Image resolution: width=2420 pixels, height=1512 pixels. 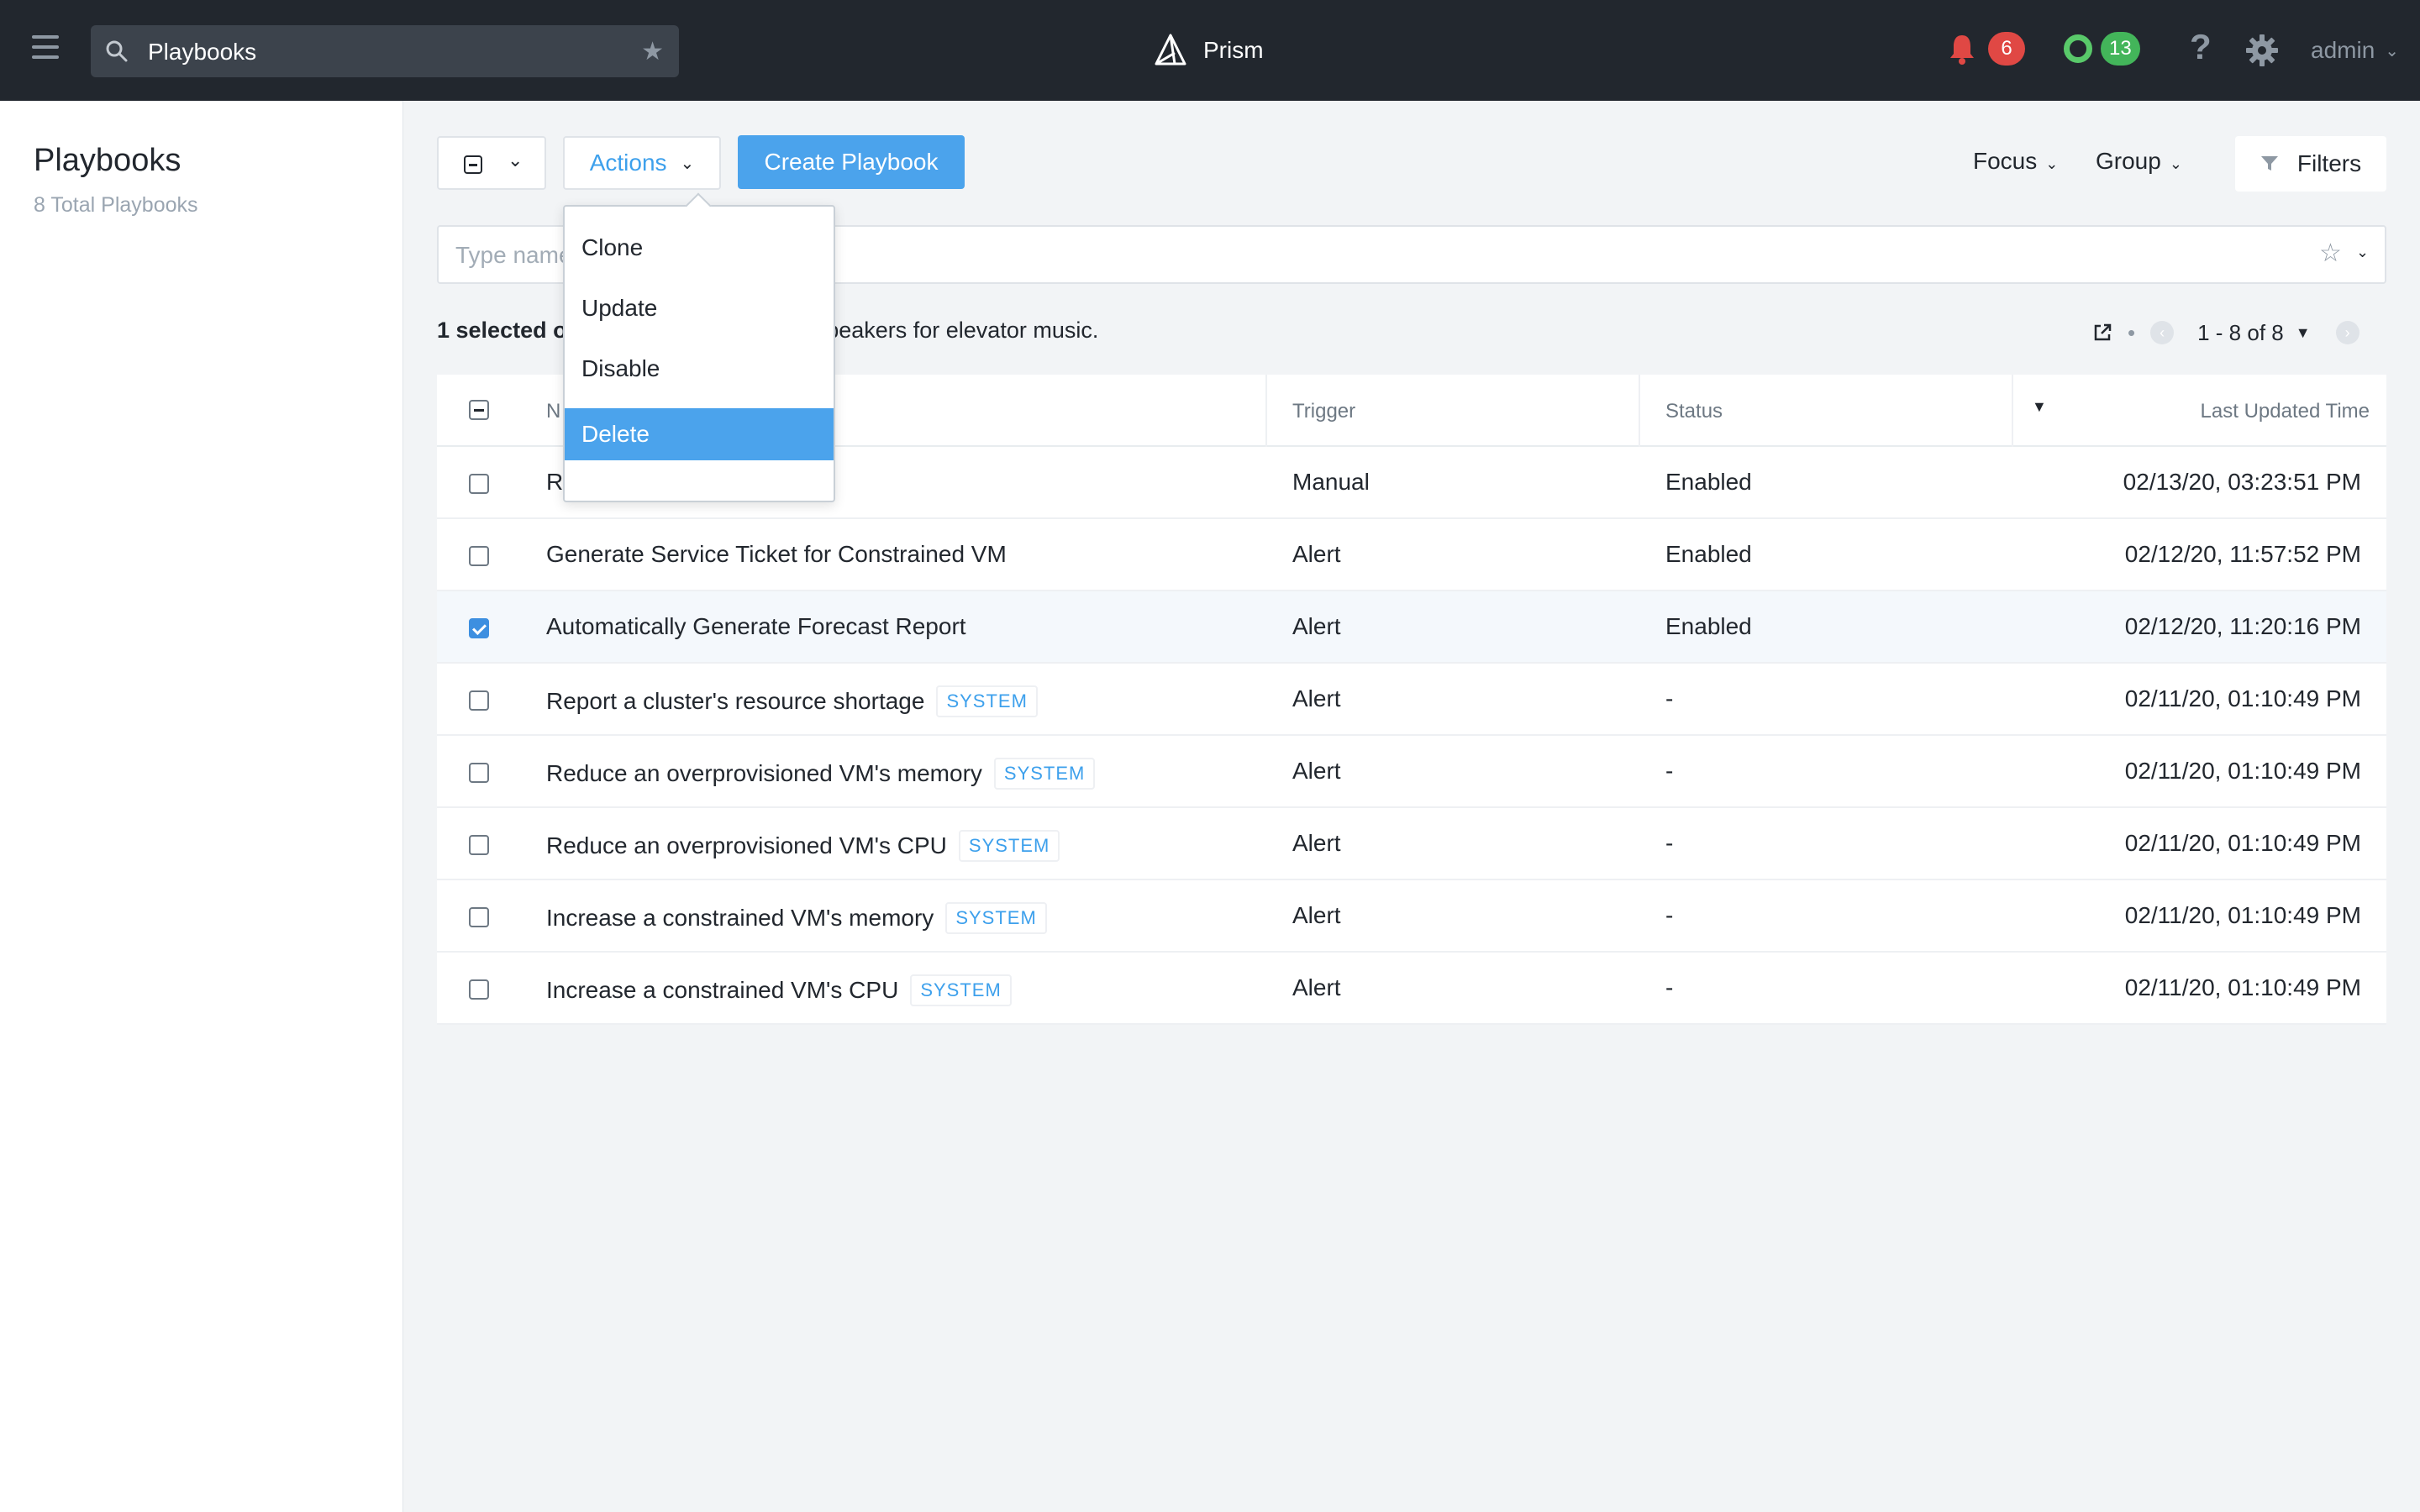 I want to click on hamburger-icon, so click(x=45, y=48).